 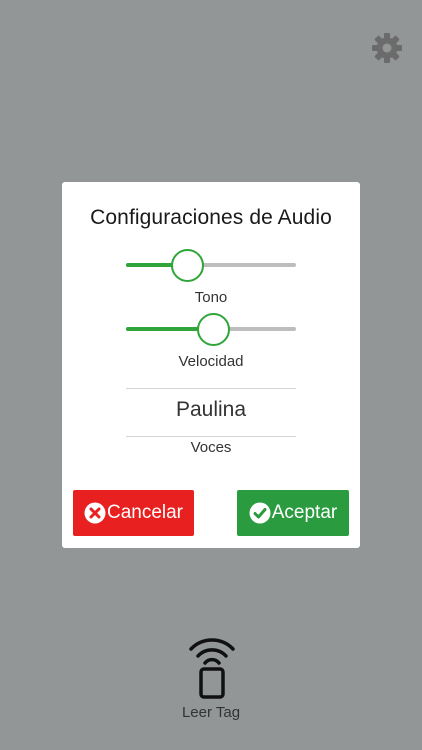 What do you see at coordinates (211, 388) in the screenshot?
I see `voice-picker-top-divider` at bounding box center [211, 388].